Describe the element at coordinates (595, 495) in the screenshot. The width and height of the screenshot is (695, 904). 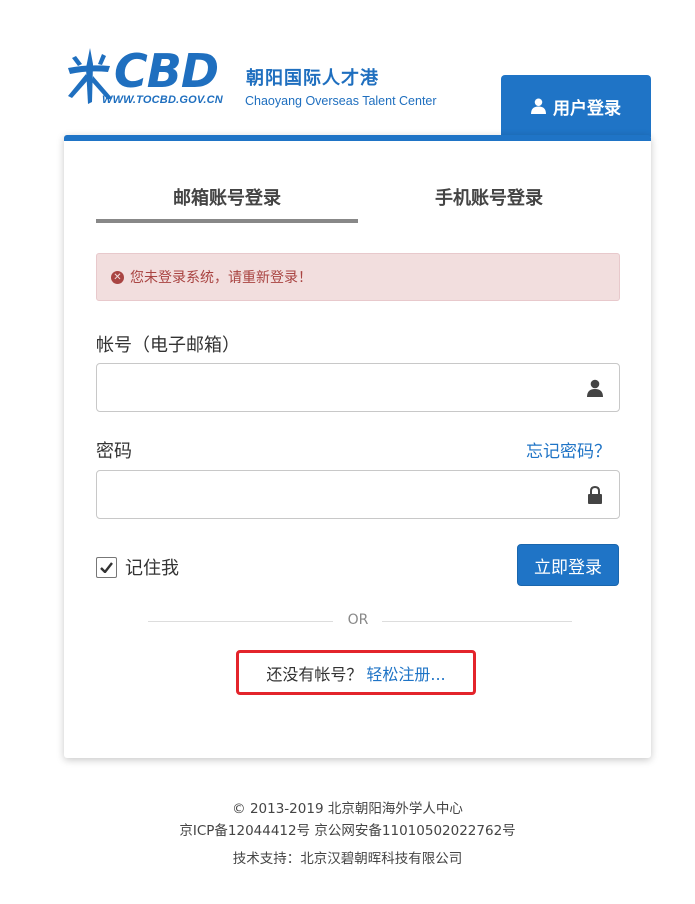
I see `lock-icon` at that location.